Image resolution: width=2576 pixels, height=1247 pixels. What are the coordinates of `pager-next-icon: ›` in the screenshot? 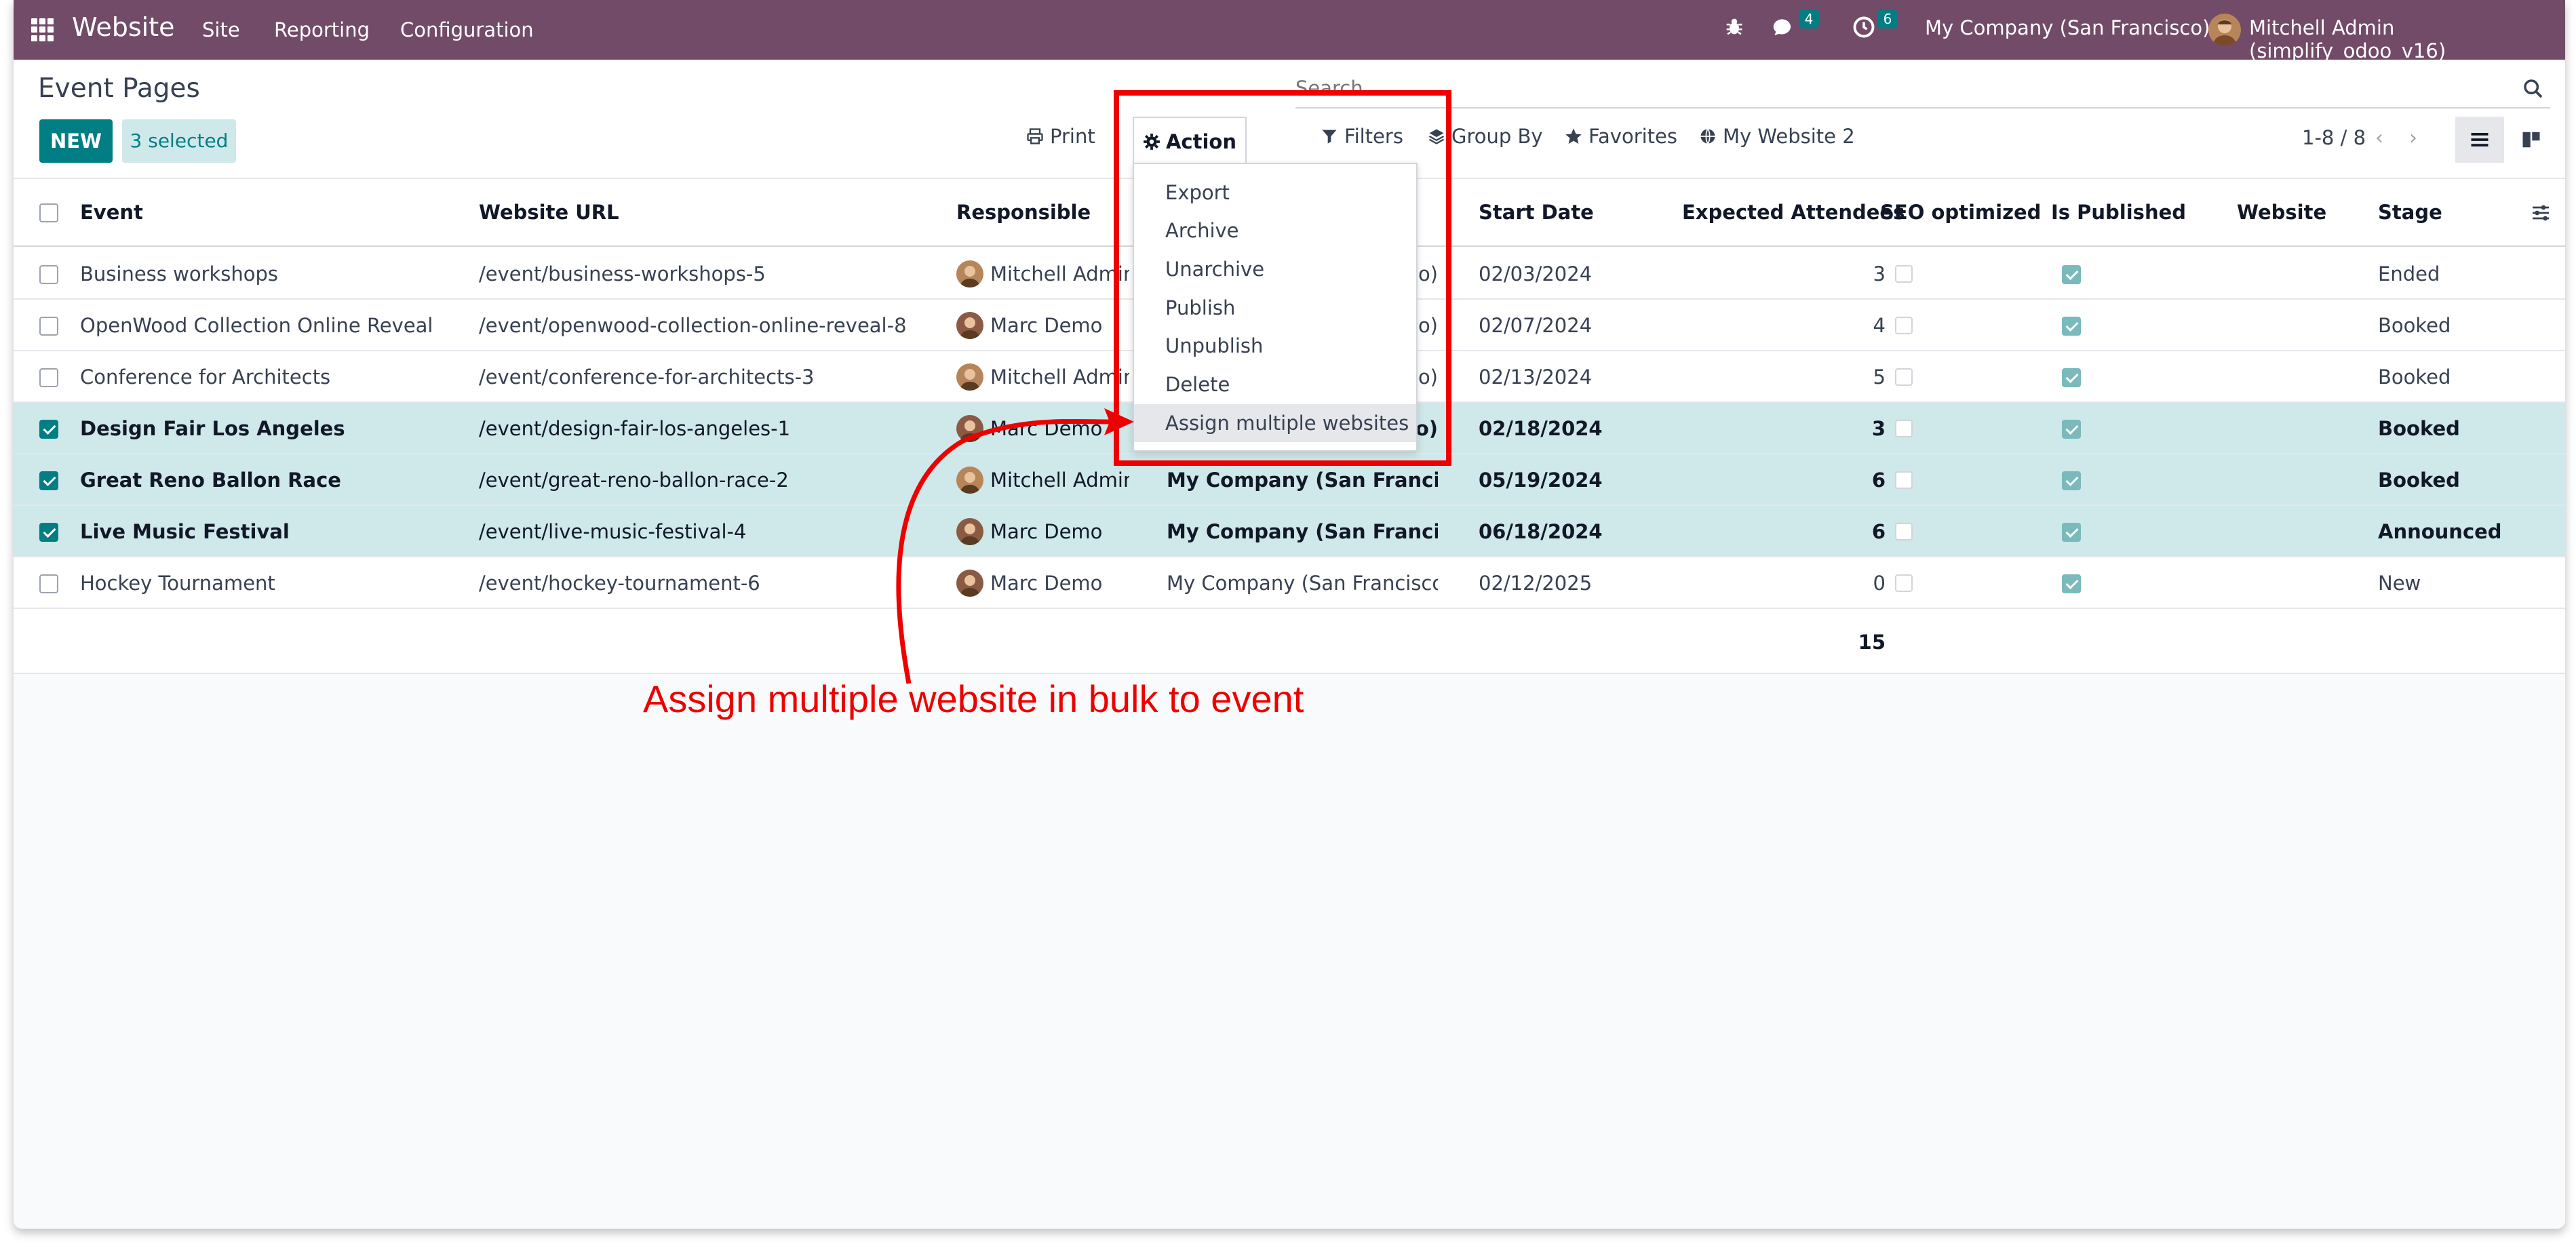 It's located at (2413, 138).